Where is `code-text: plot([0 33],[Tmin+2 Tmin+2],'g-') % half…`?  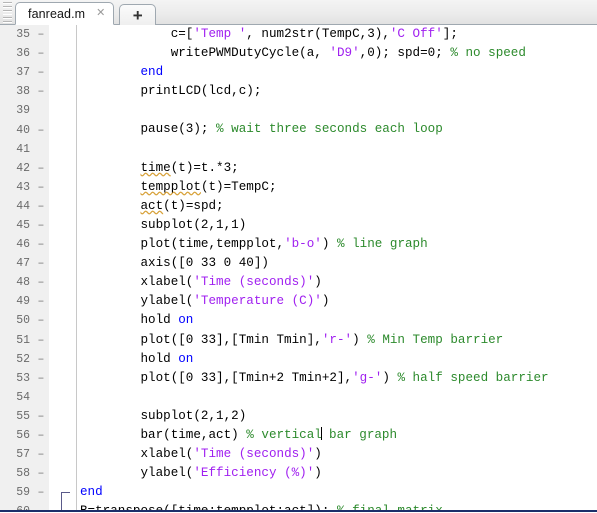 code-text: plot([0 33],[Tmin+2 Tmin+2],'g-') % half… is located at coordinates (336, 378).